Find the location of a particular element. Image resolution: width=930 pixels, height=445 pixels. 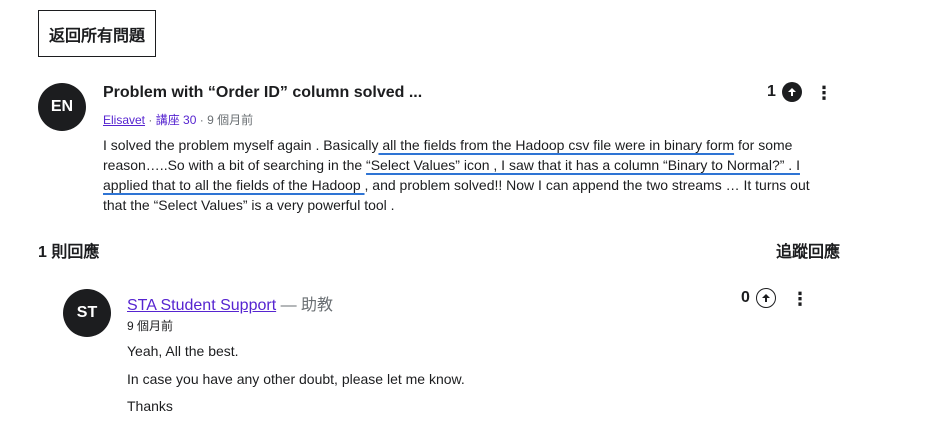

answer-vote: 0 is located at coordinates (758, 298).